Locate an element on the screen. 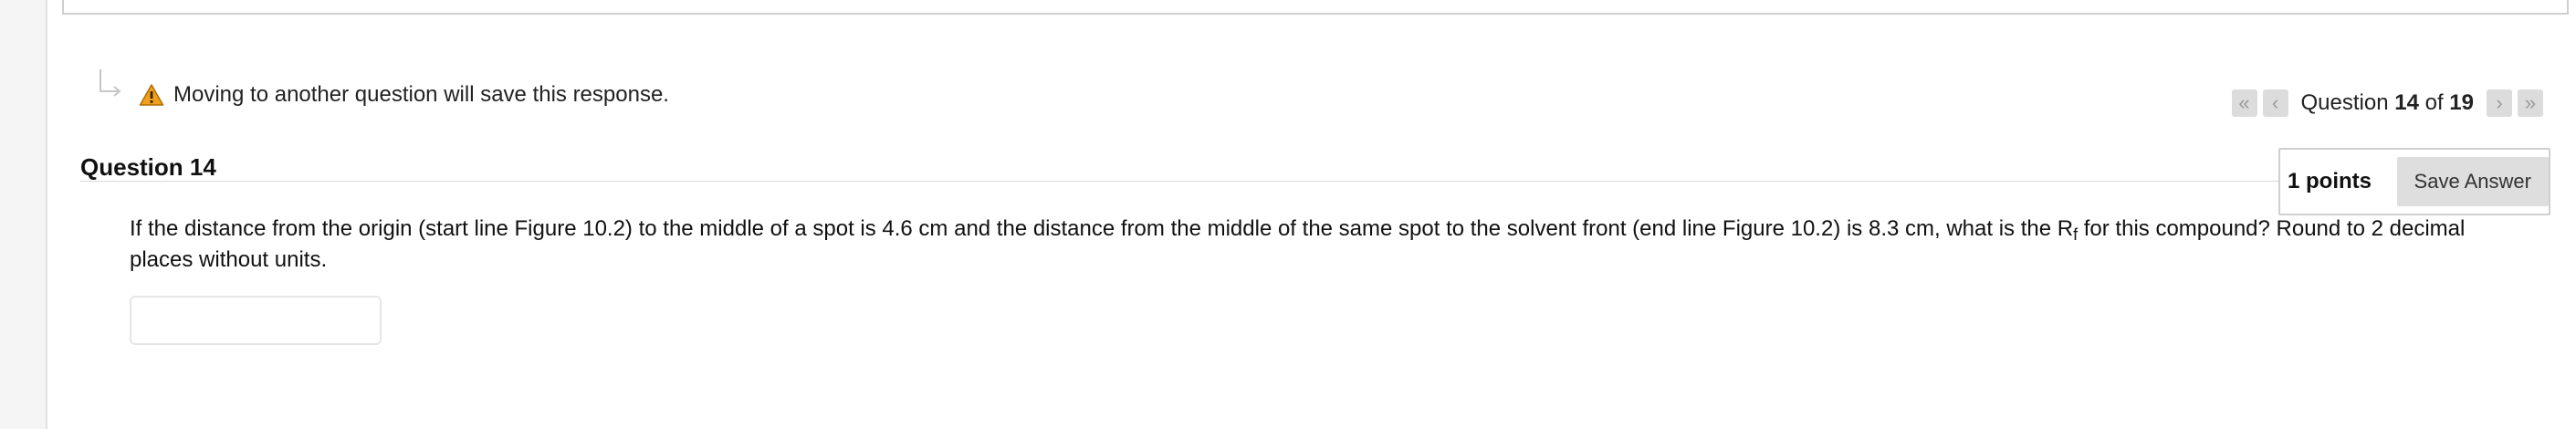  pager-total: 19 is located at coordinates (2461, 102).